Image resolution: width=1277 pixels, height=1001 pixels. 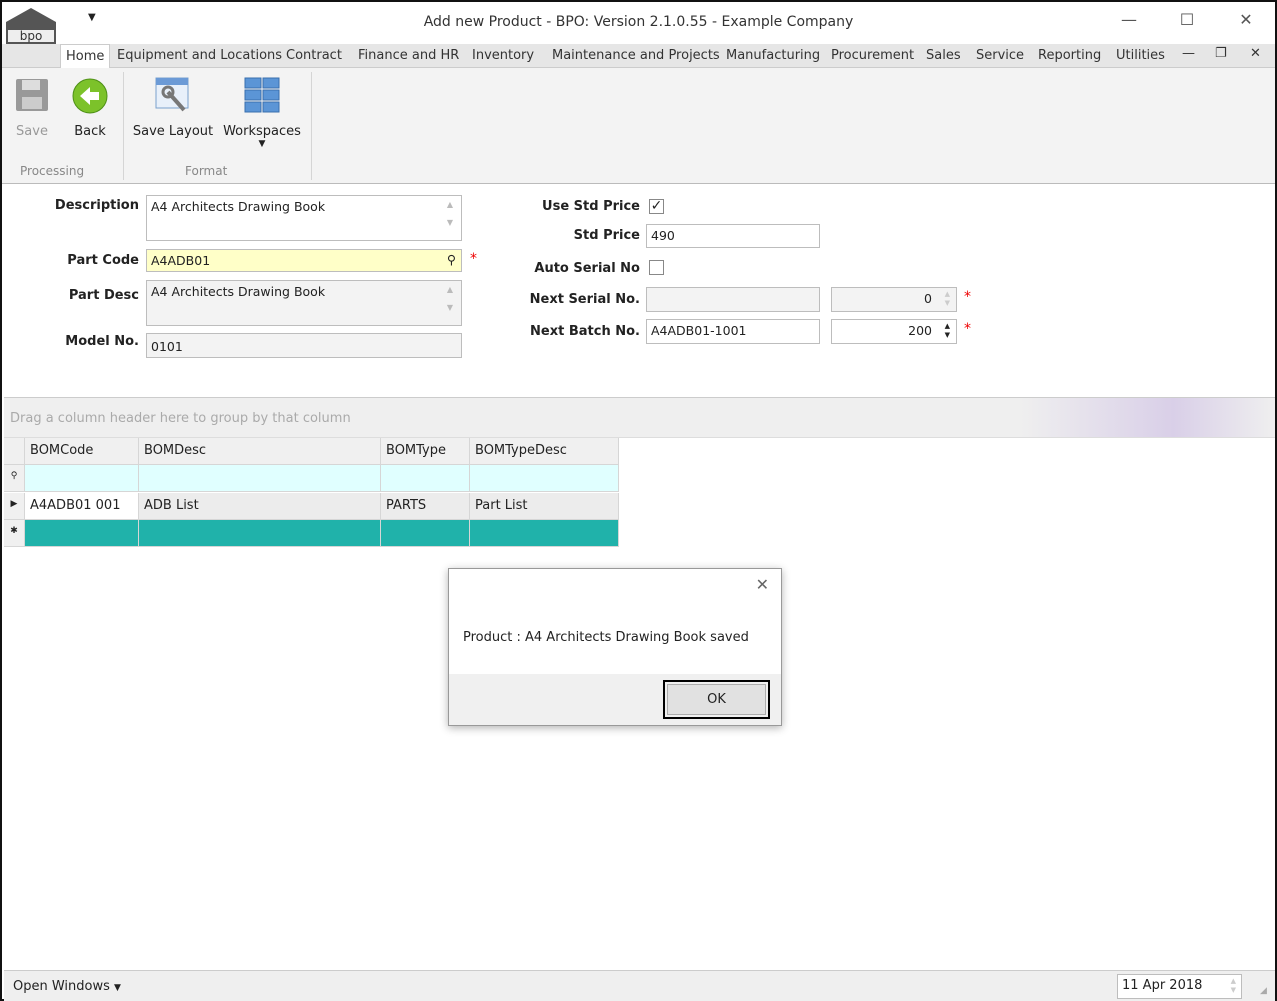 I want to click on filter-row-pin-icon: ⚲, so click(x=14, y=478).